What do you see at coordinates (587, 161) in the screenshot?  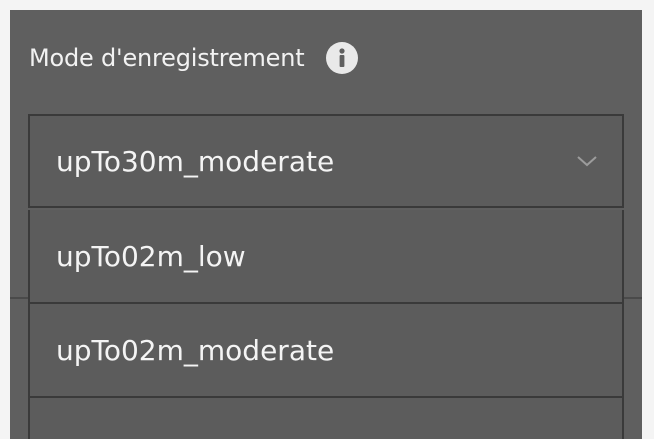 I see `chevron-down-icon` at bounding box center [587, 161].